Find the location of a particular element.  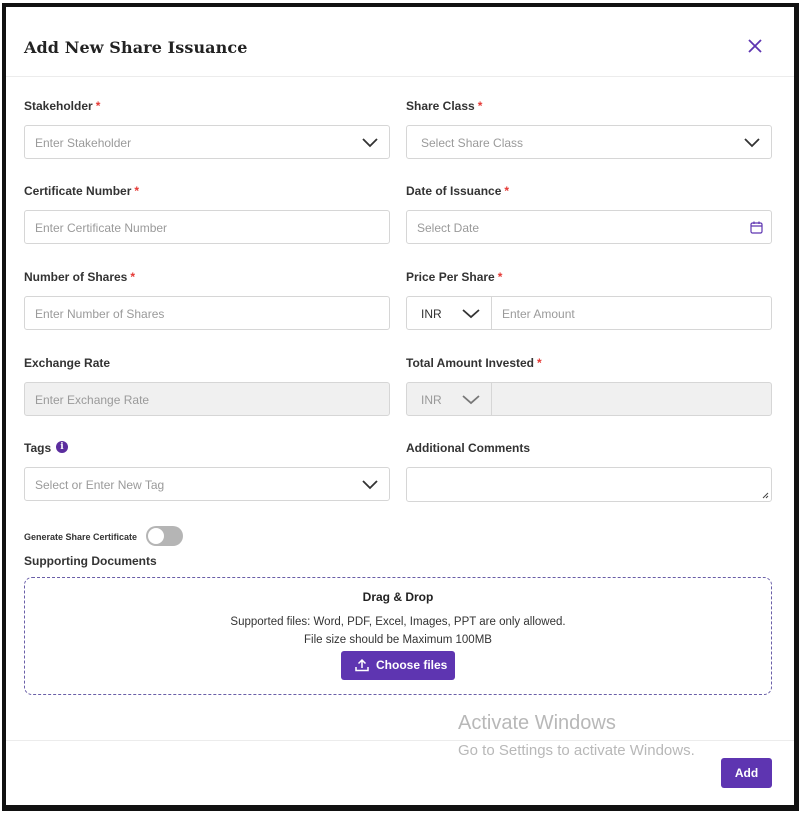

price-per-share-field: INR Enter Amount is located at coordinates (589, 313).